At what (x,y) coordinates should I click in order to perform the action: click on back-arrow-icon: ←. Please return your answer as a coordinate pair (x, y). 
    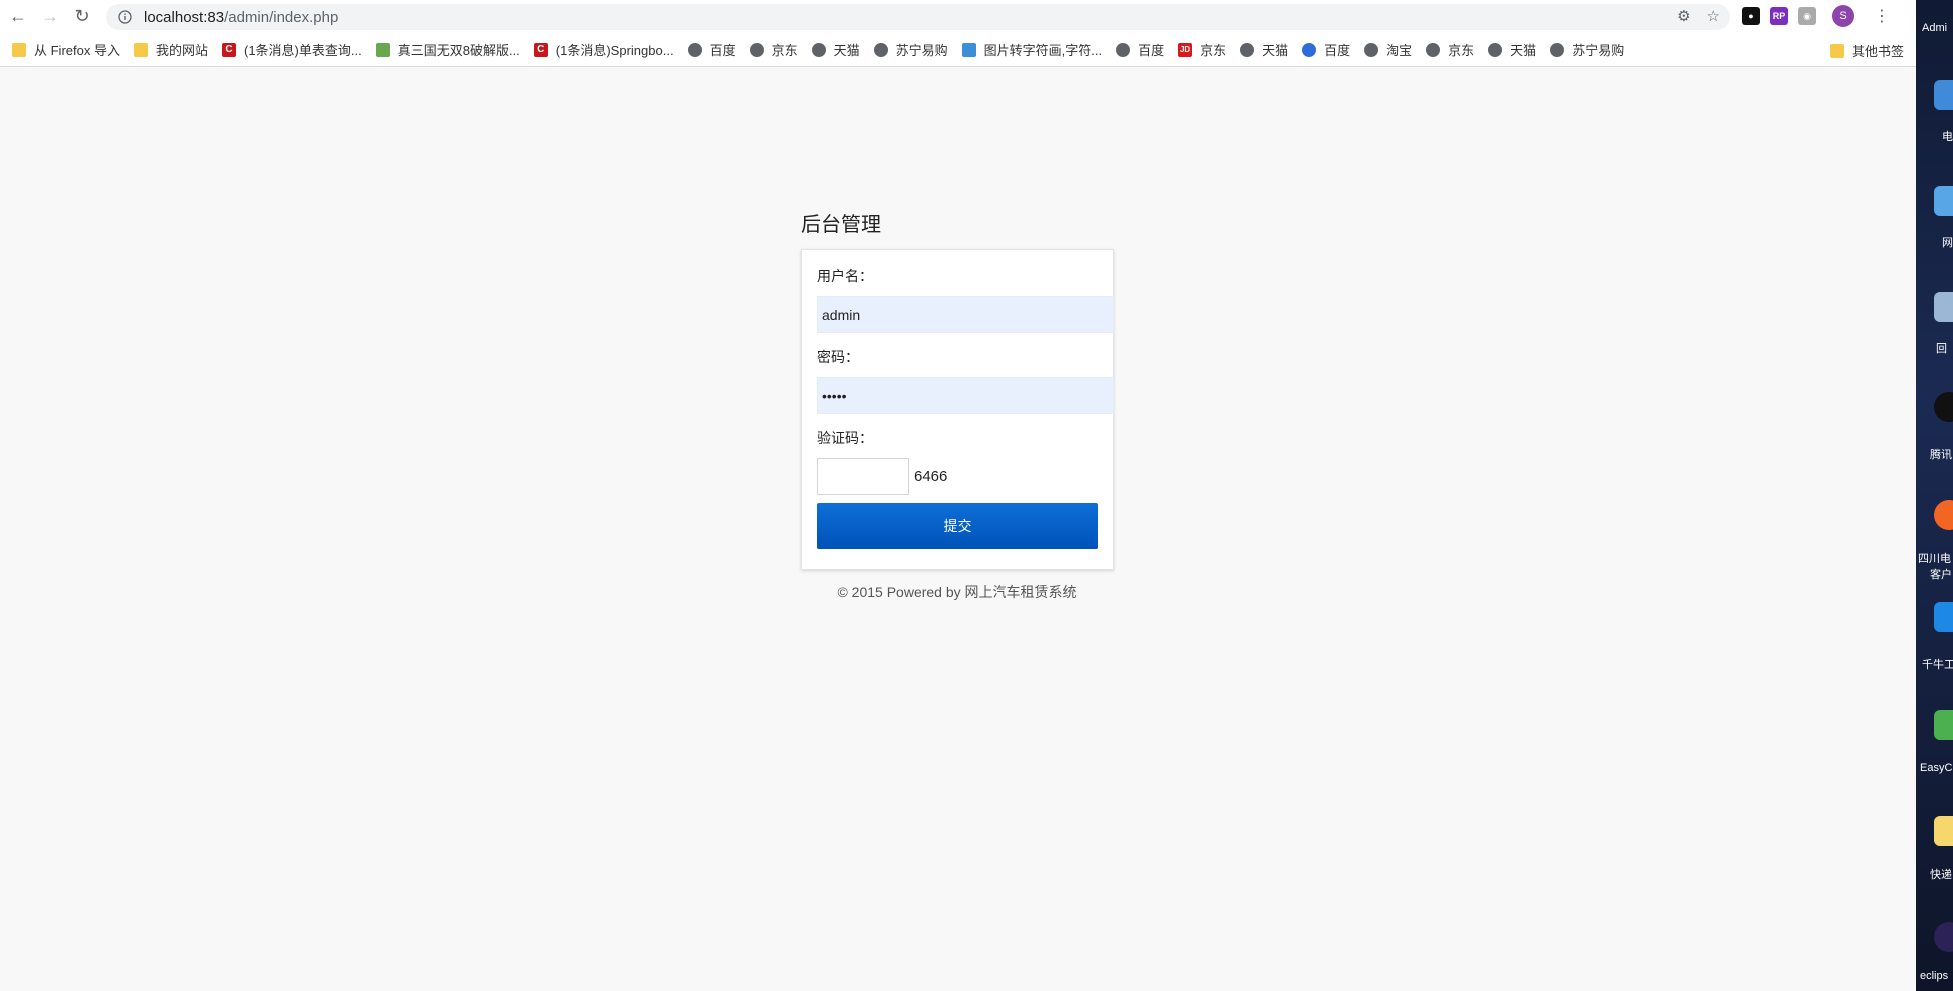
    Looking at the image, I should click on (18, 17).